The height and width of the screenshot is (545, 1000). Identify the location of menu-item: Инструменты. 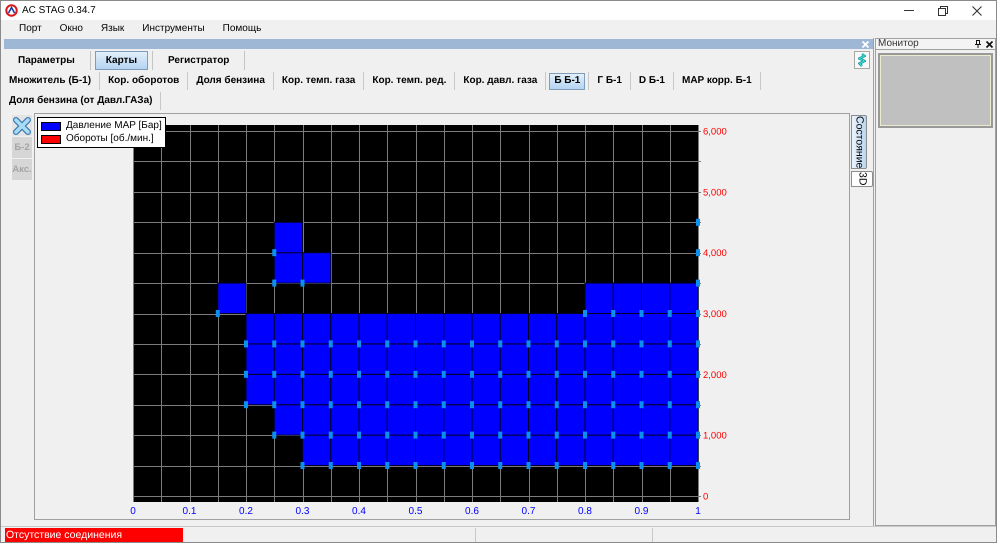
(173, 29).